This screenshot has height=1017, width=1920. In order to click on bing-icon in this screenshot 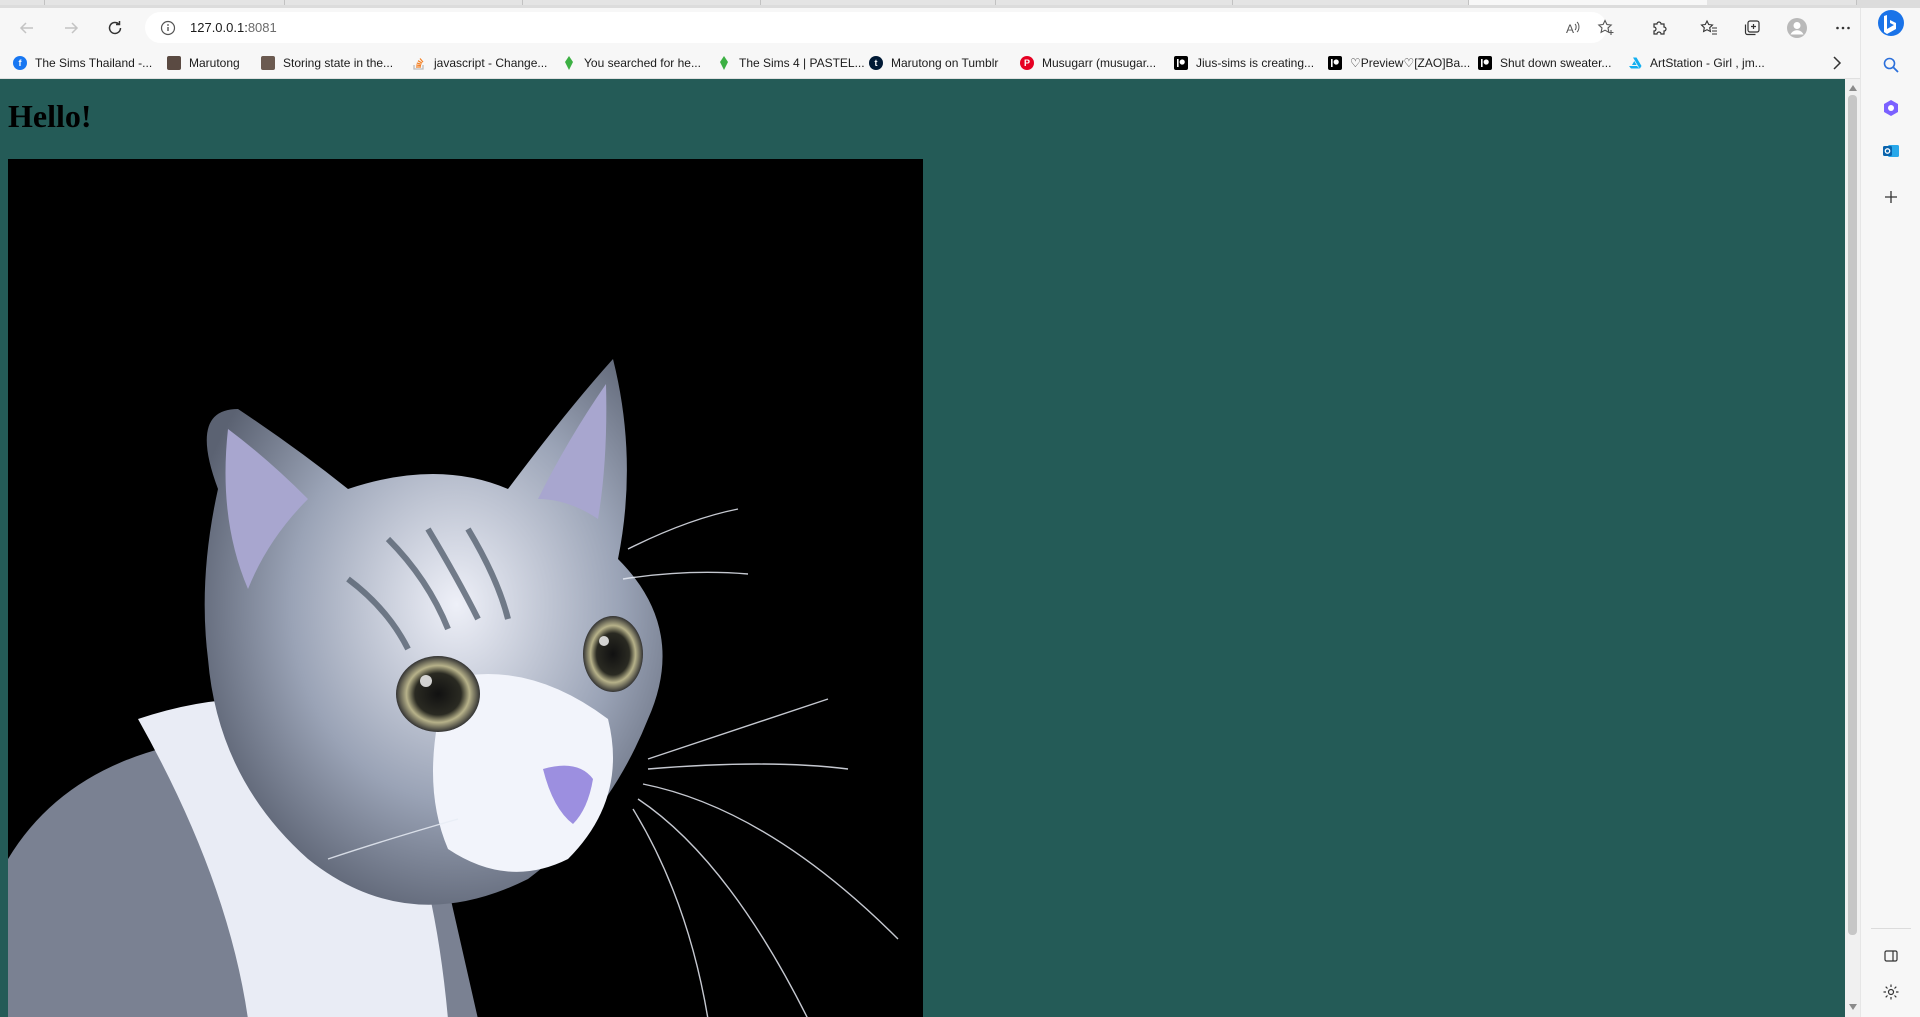, I will do `click(1891, 25)`.